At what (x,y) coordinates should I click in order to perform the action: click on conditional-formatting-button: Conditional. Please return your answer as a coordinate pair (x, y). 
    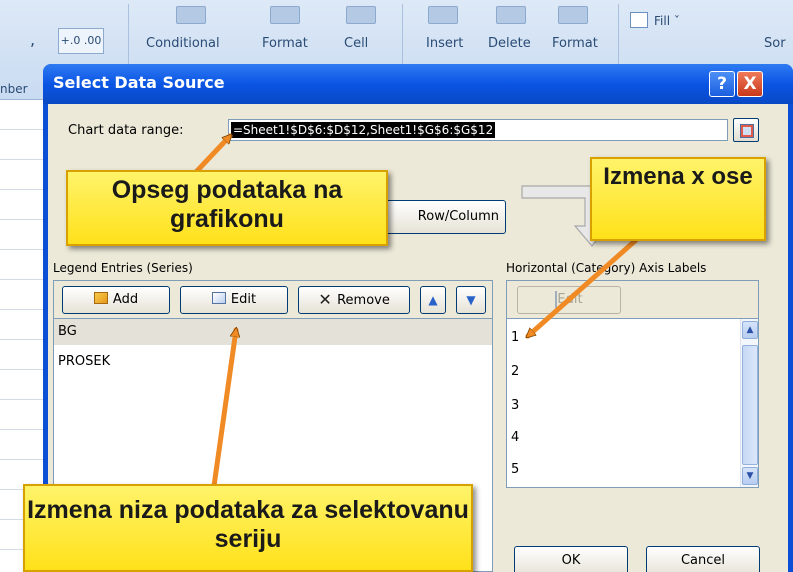
    Looking at the image, I should click on (183, 43).